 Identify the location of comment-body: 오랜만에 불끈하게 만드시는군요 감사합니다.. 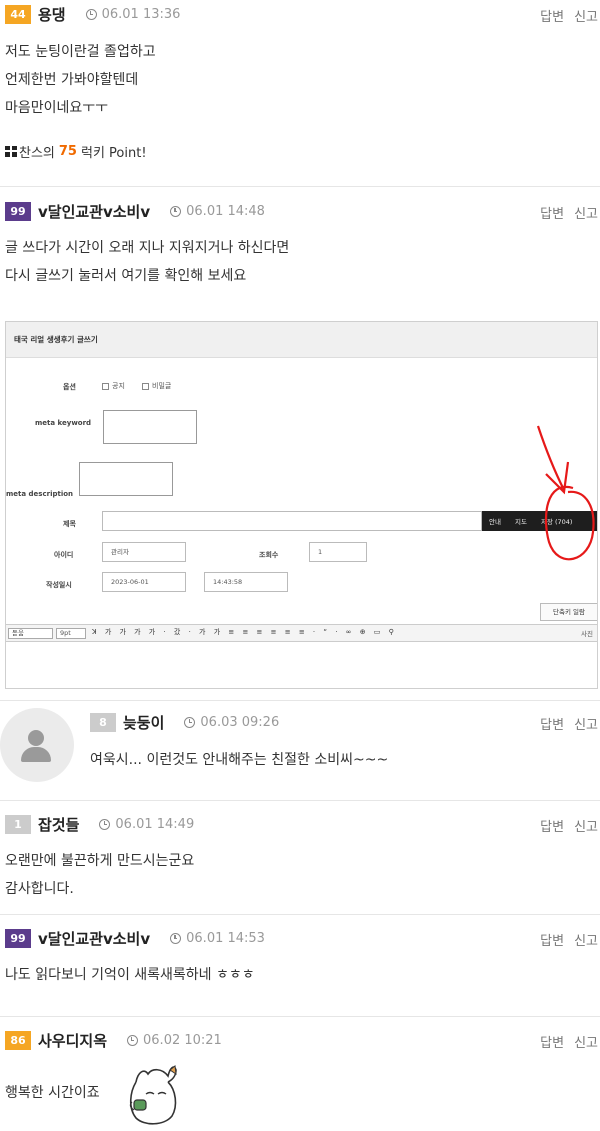
(99, 875).